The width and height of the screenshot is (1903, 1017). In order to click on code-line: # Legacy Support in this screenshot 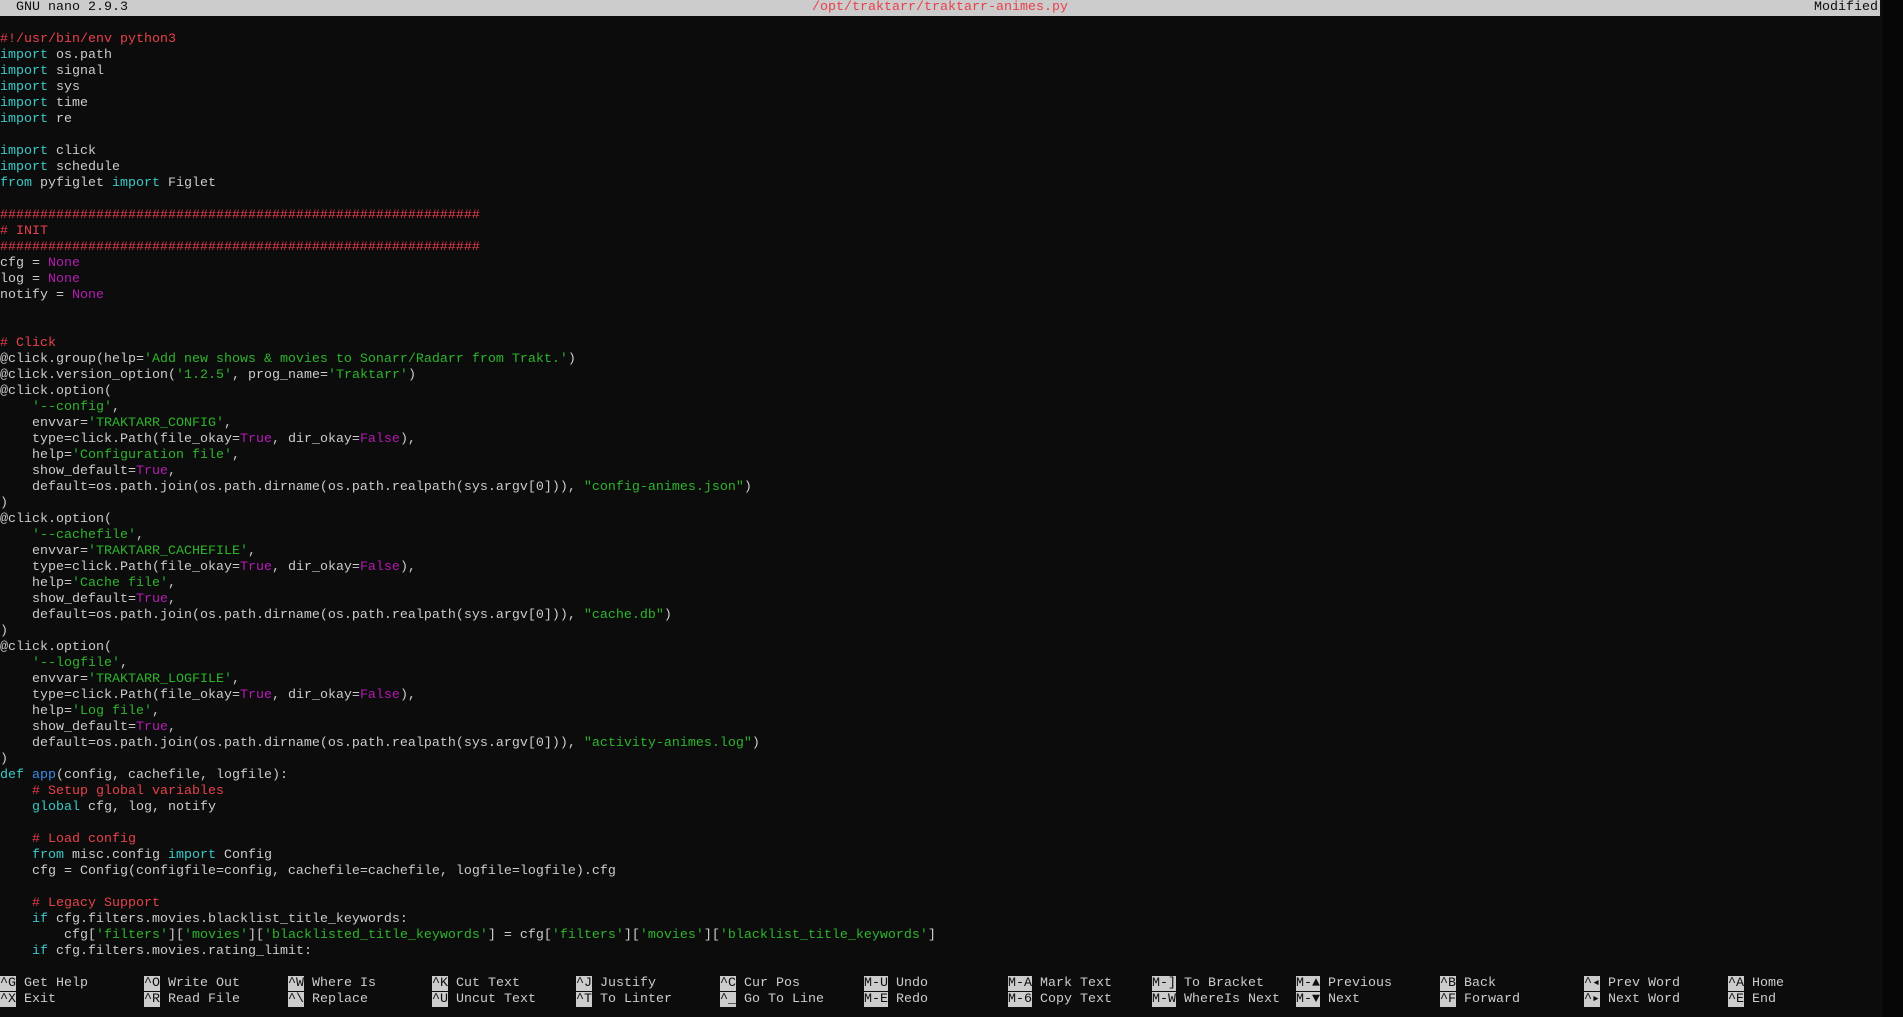, I will do `click(468, 904)`.